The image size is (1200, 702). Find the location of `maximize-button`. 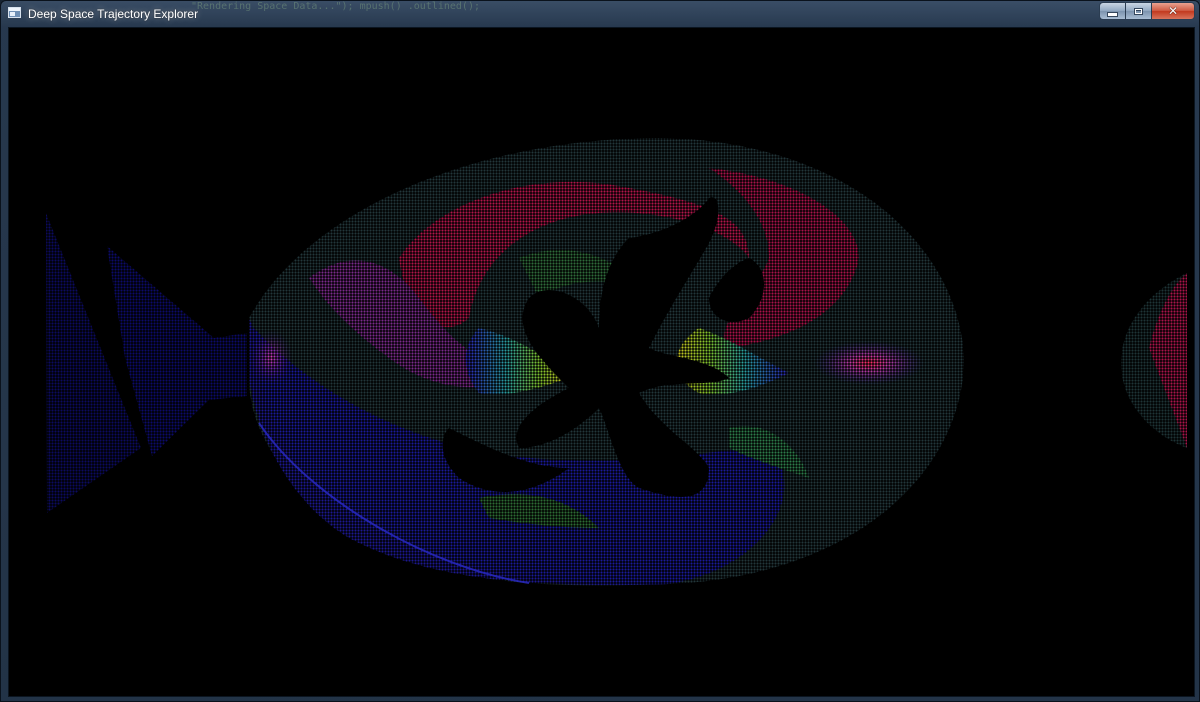

maximize-button is located at coordinates (1138, 11).